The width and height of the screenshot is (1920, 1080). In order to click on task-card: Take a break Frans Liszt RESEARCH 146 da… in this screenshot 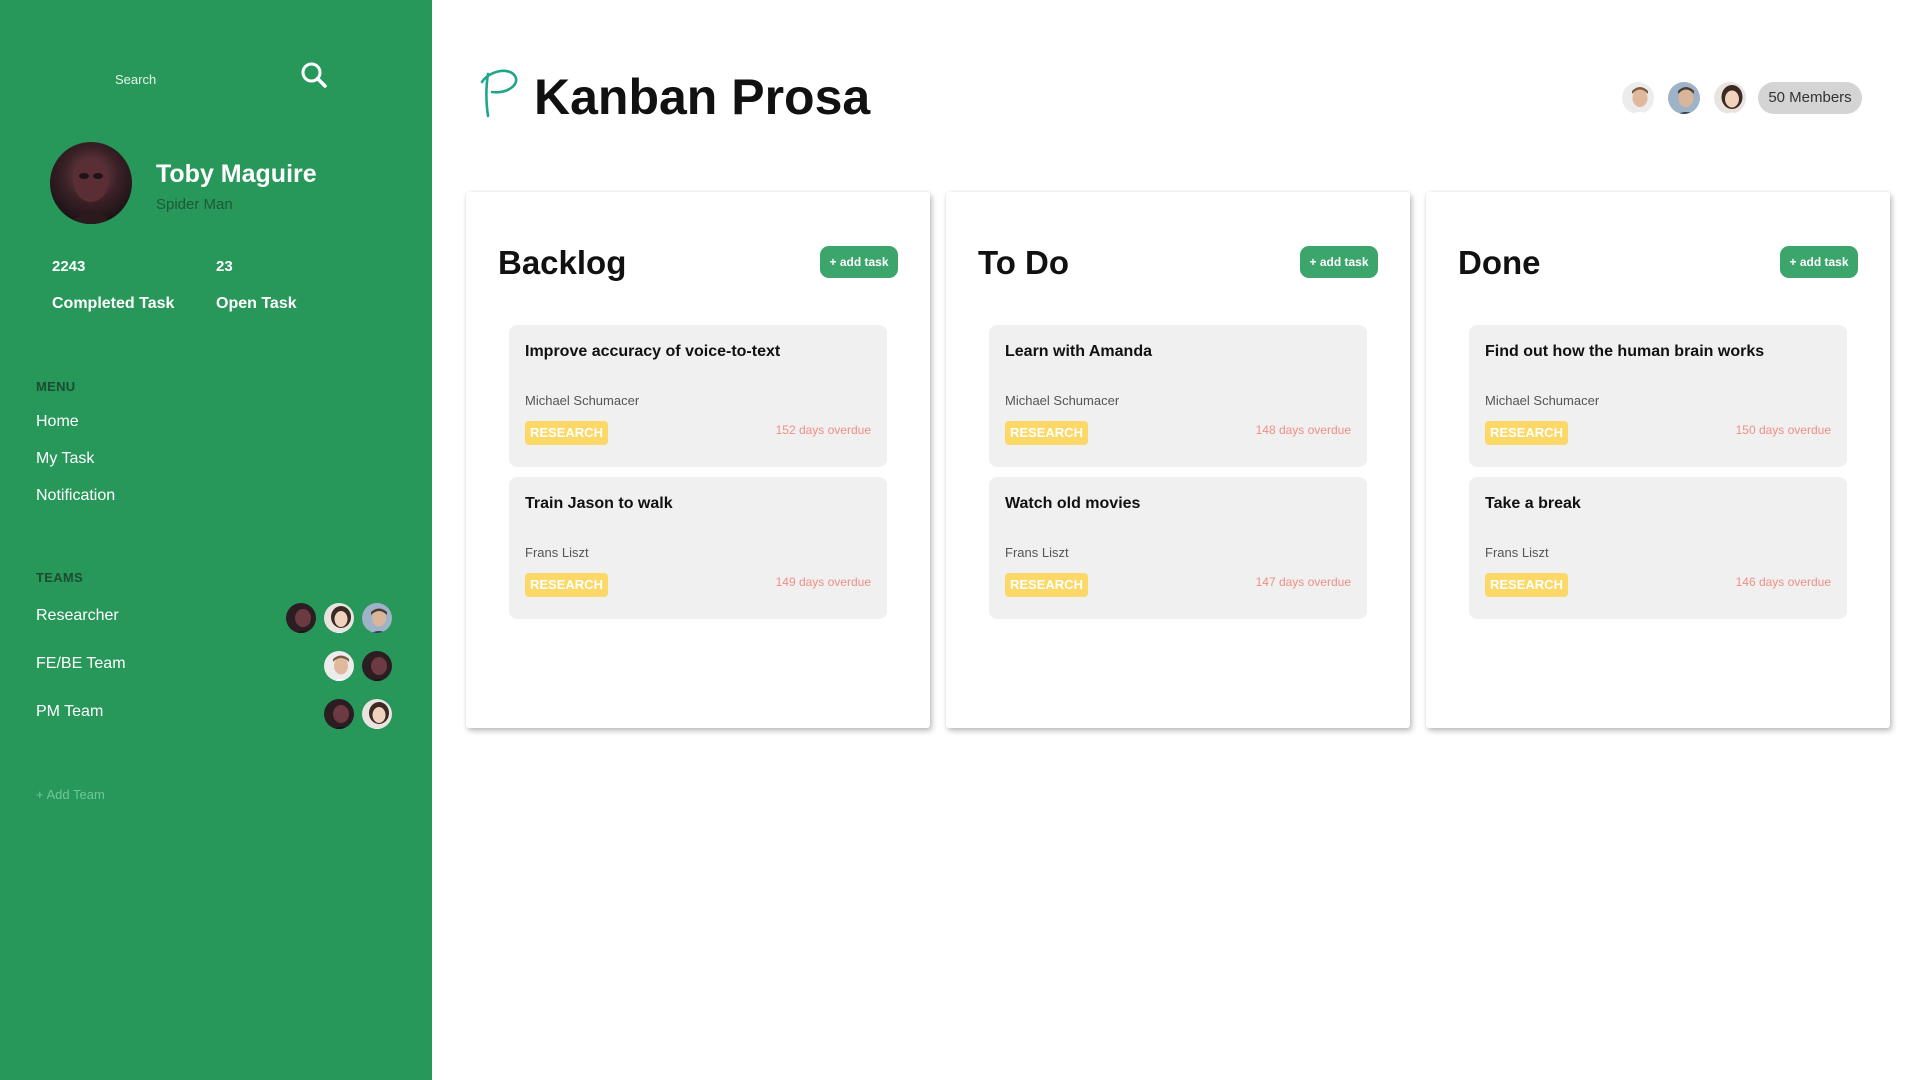, I will do `click(1658, 548)`.